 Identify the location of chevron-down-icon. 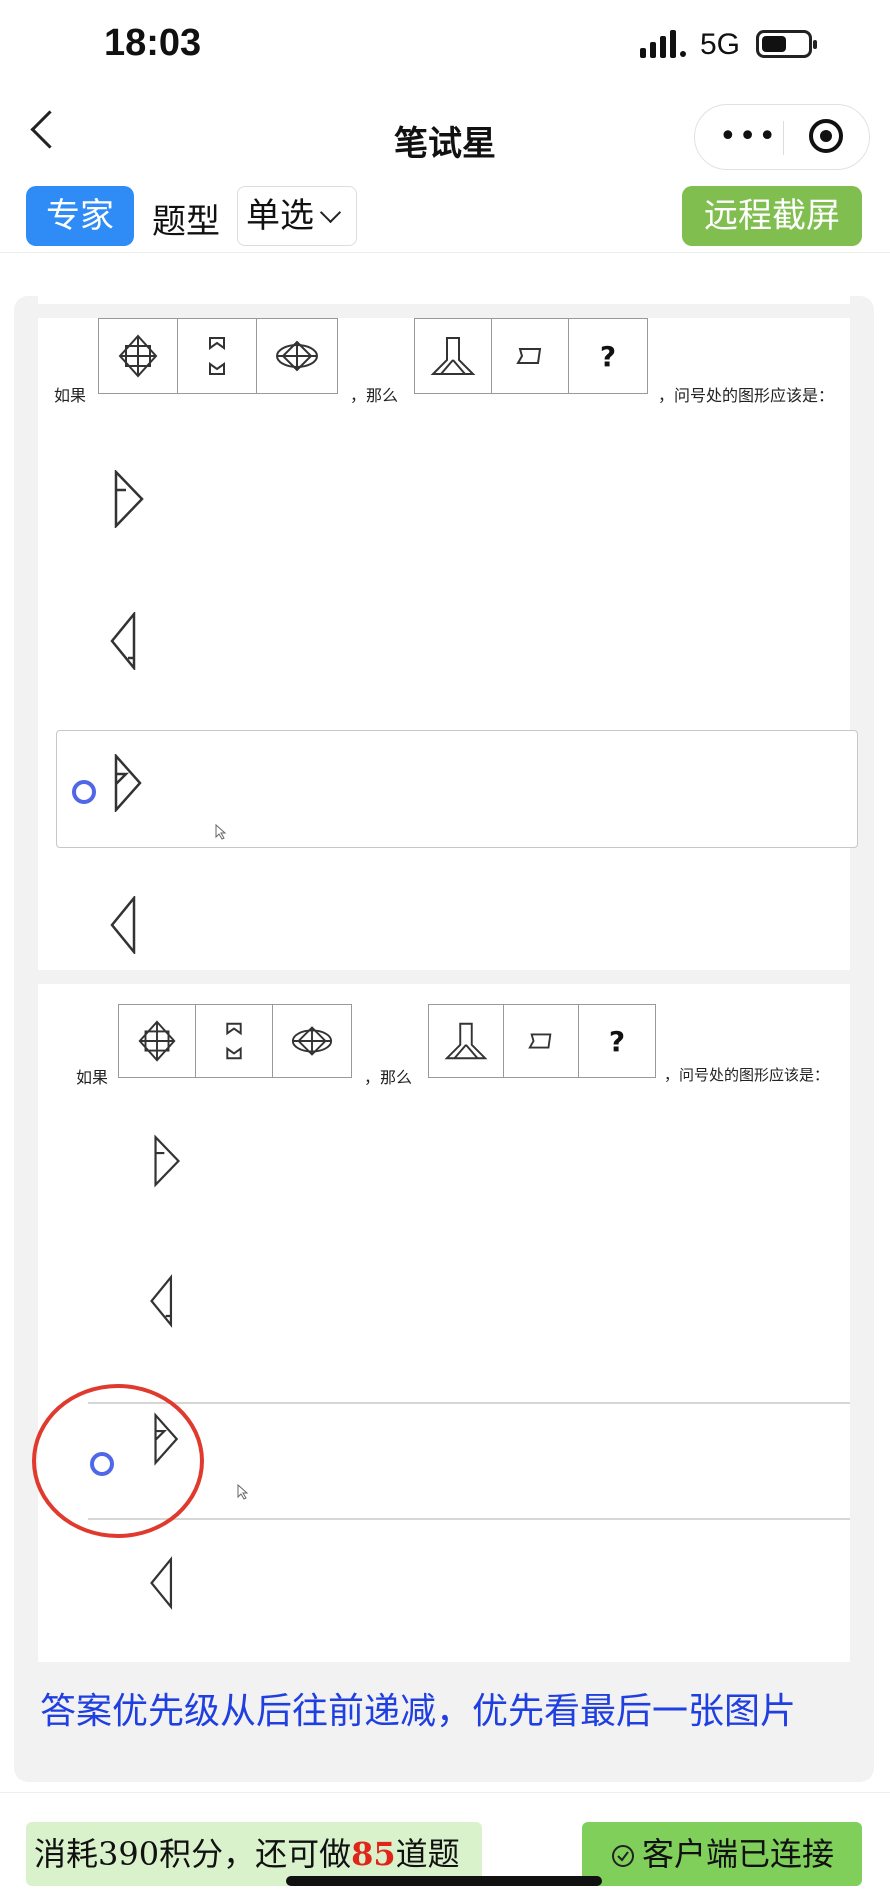
(330, 212).